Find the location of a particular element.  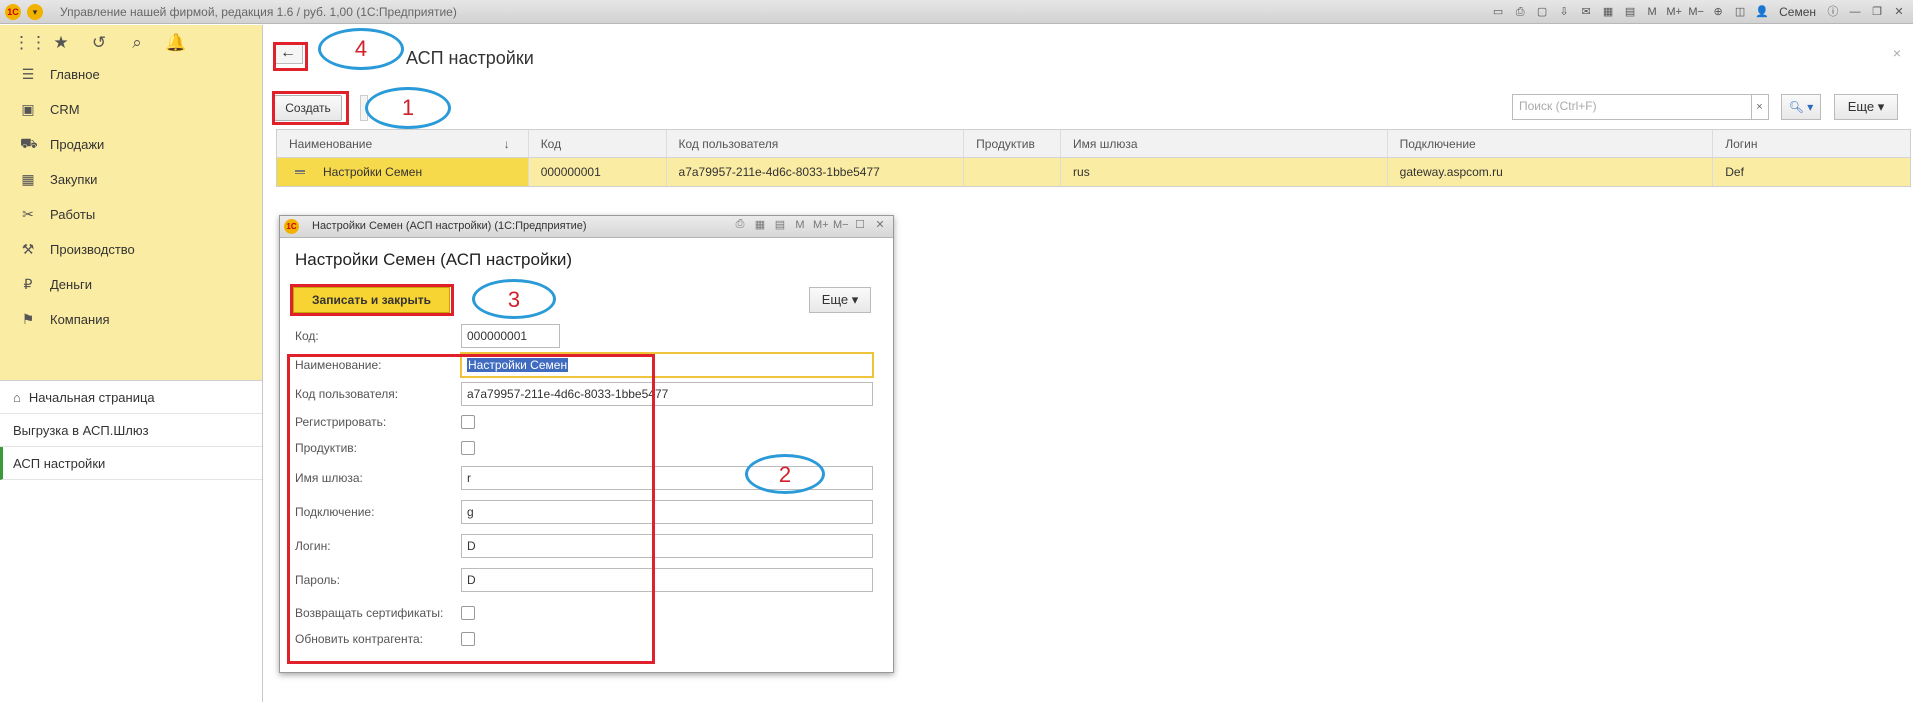

search-input: Поиск (Ctrl+F) is located at coordinates (1632, 107).